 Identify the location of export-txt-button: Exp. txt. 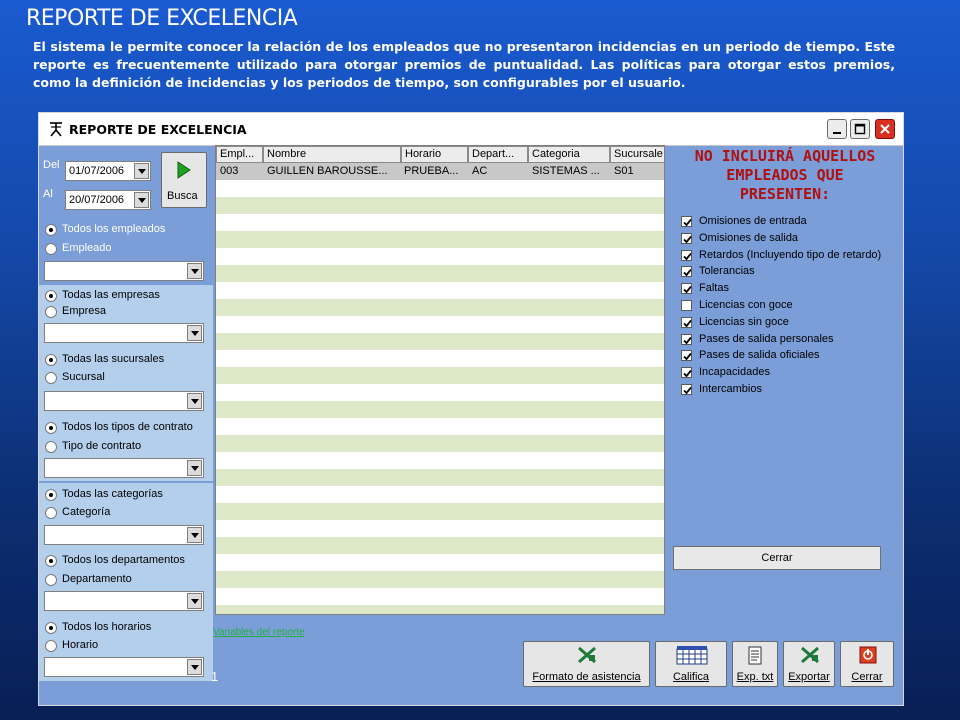
(755, 664).